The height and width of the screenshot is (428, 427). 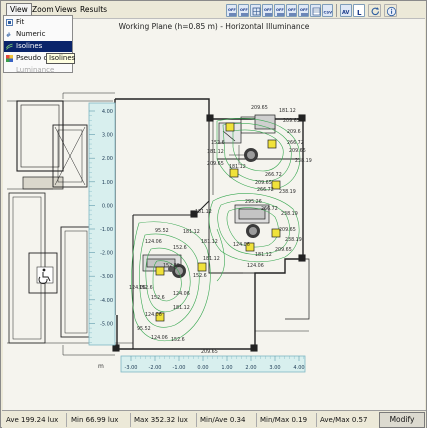 What do you see at coordinates (106, 277) in the screenshot?
I see `vertical-ruler-label: -3.00` at bounding box center [106, 277].